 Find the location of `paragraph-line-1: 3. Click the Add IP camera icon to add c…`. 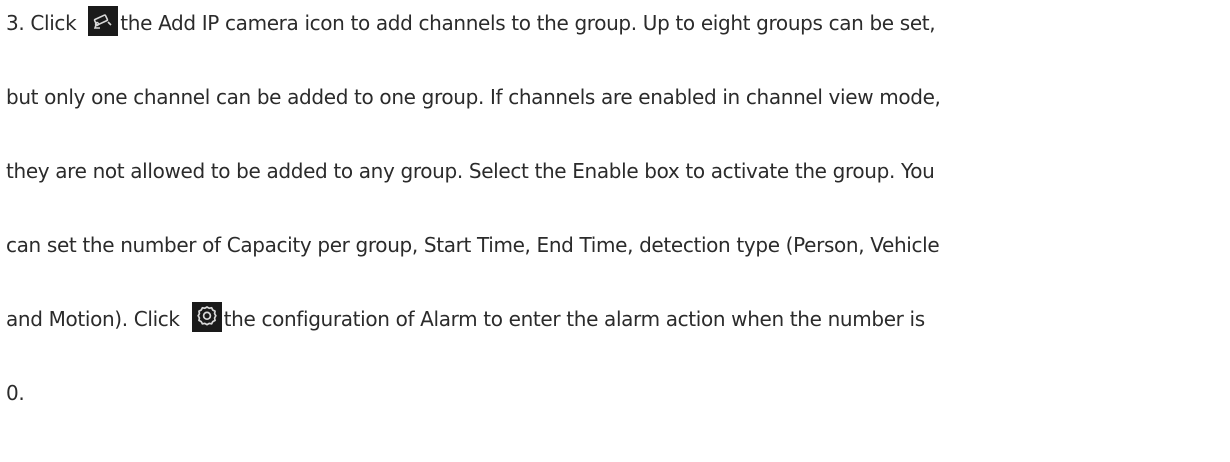

paragraph-line-1: 3. Click the Add IP camera icon to add c… is located at coordinates (471, 23).